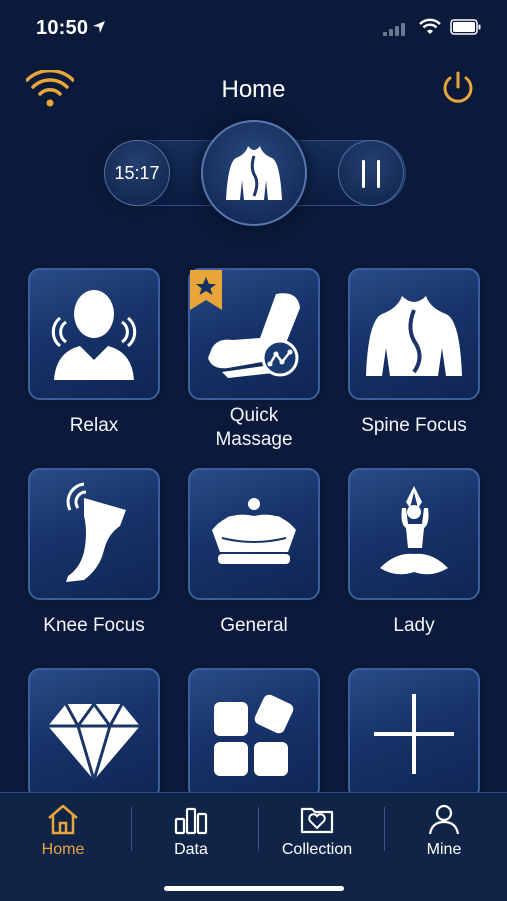  Describe the element at coordinates (191, 821) in the screenshot. I see `bar-chart-icon` at that location.